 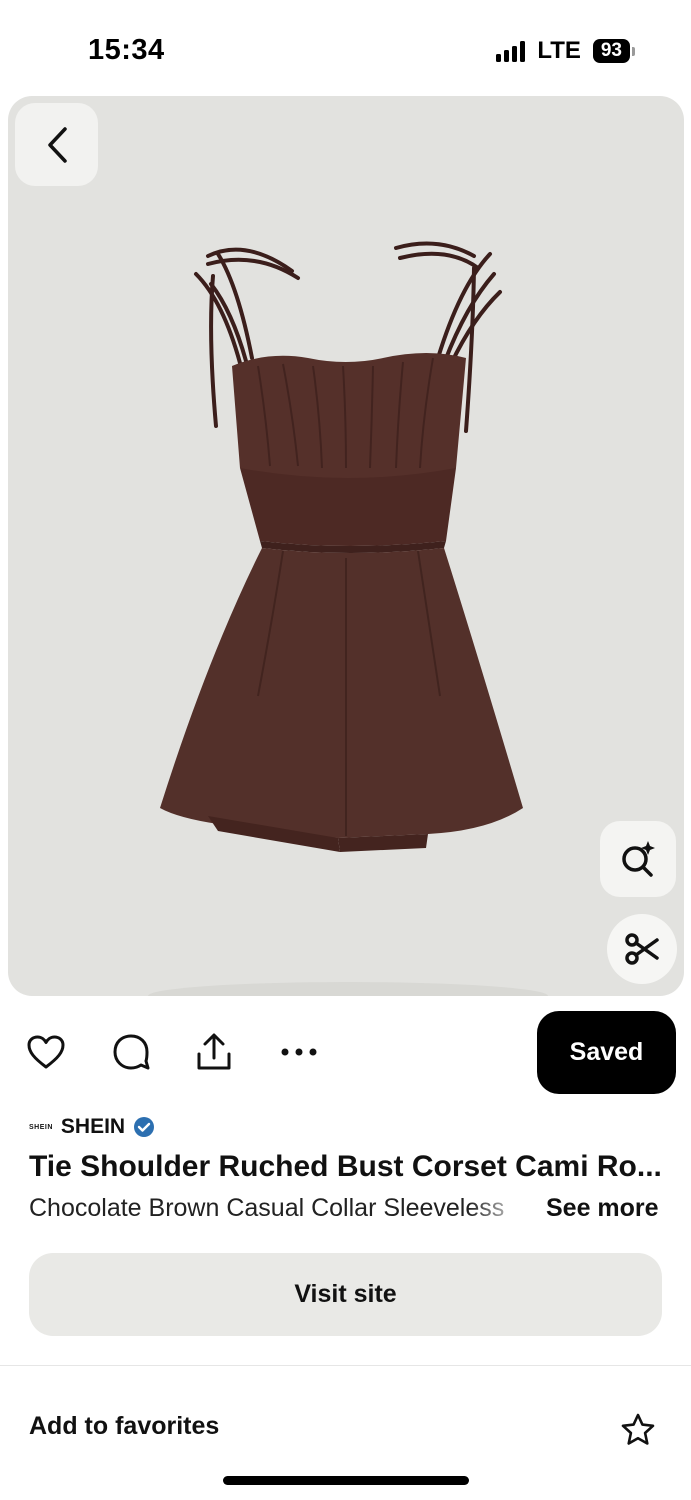 What do you see at coordinates (267, 1208) in the screenshot?
I see `pin-description: Chocolate Brown Casual Collar Sleeveless` at bounding box center [267, 1208].